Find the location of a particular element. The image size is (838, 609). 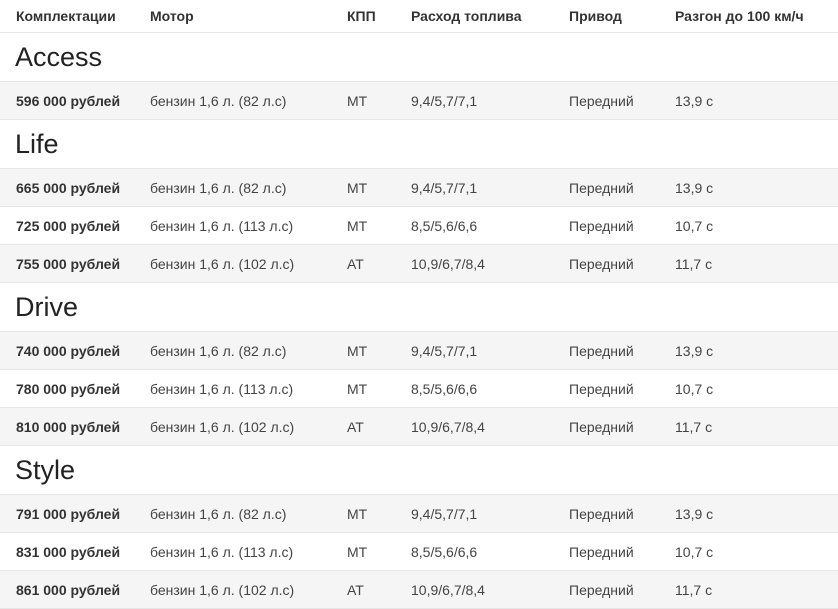

price-cell: 740 000 рублей is located at coordinates (68, 350).